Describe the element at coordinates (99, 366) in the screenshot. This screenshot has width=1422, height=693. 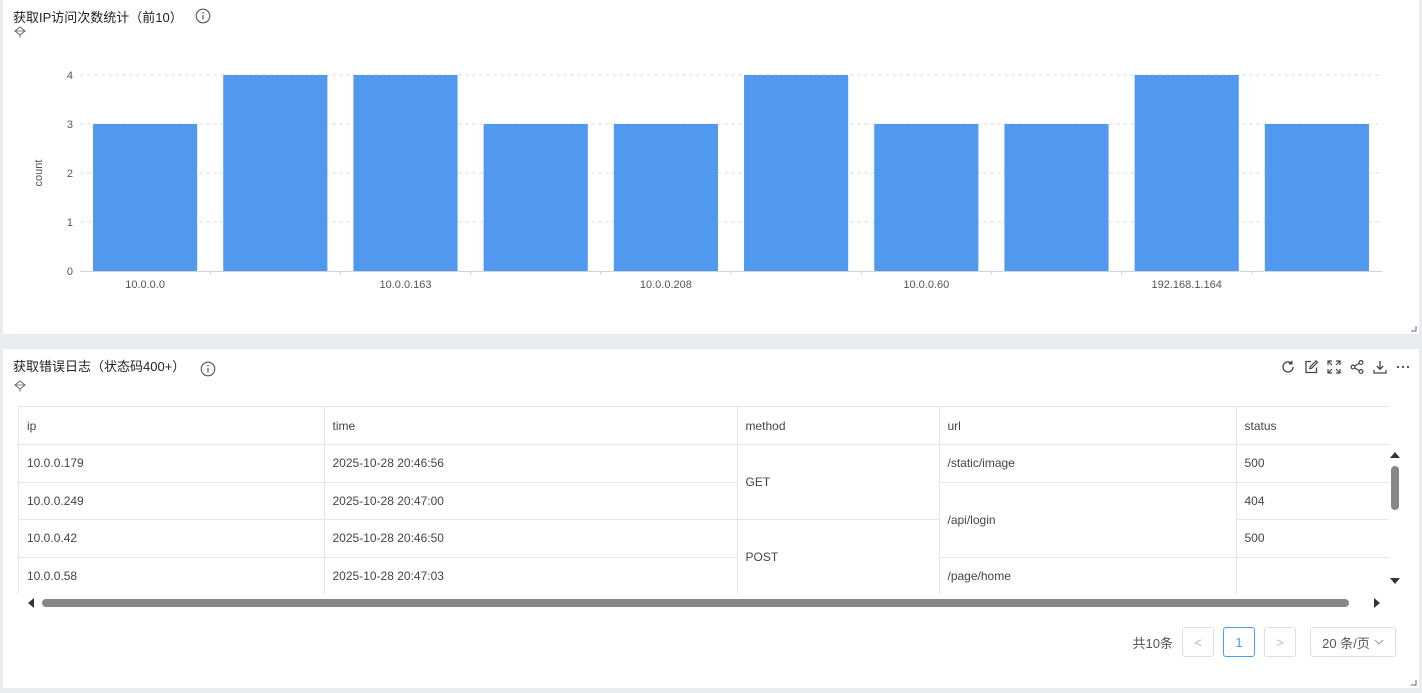
I see `table-panel-title: 获取错误日志（状态码400+）` at that location.